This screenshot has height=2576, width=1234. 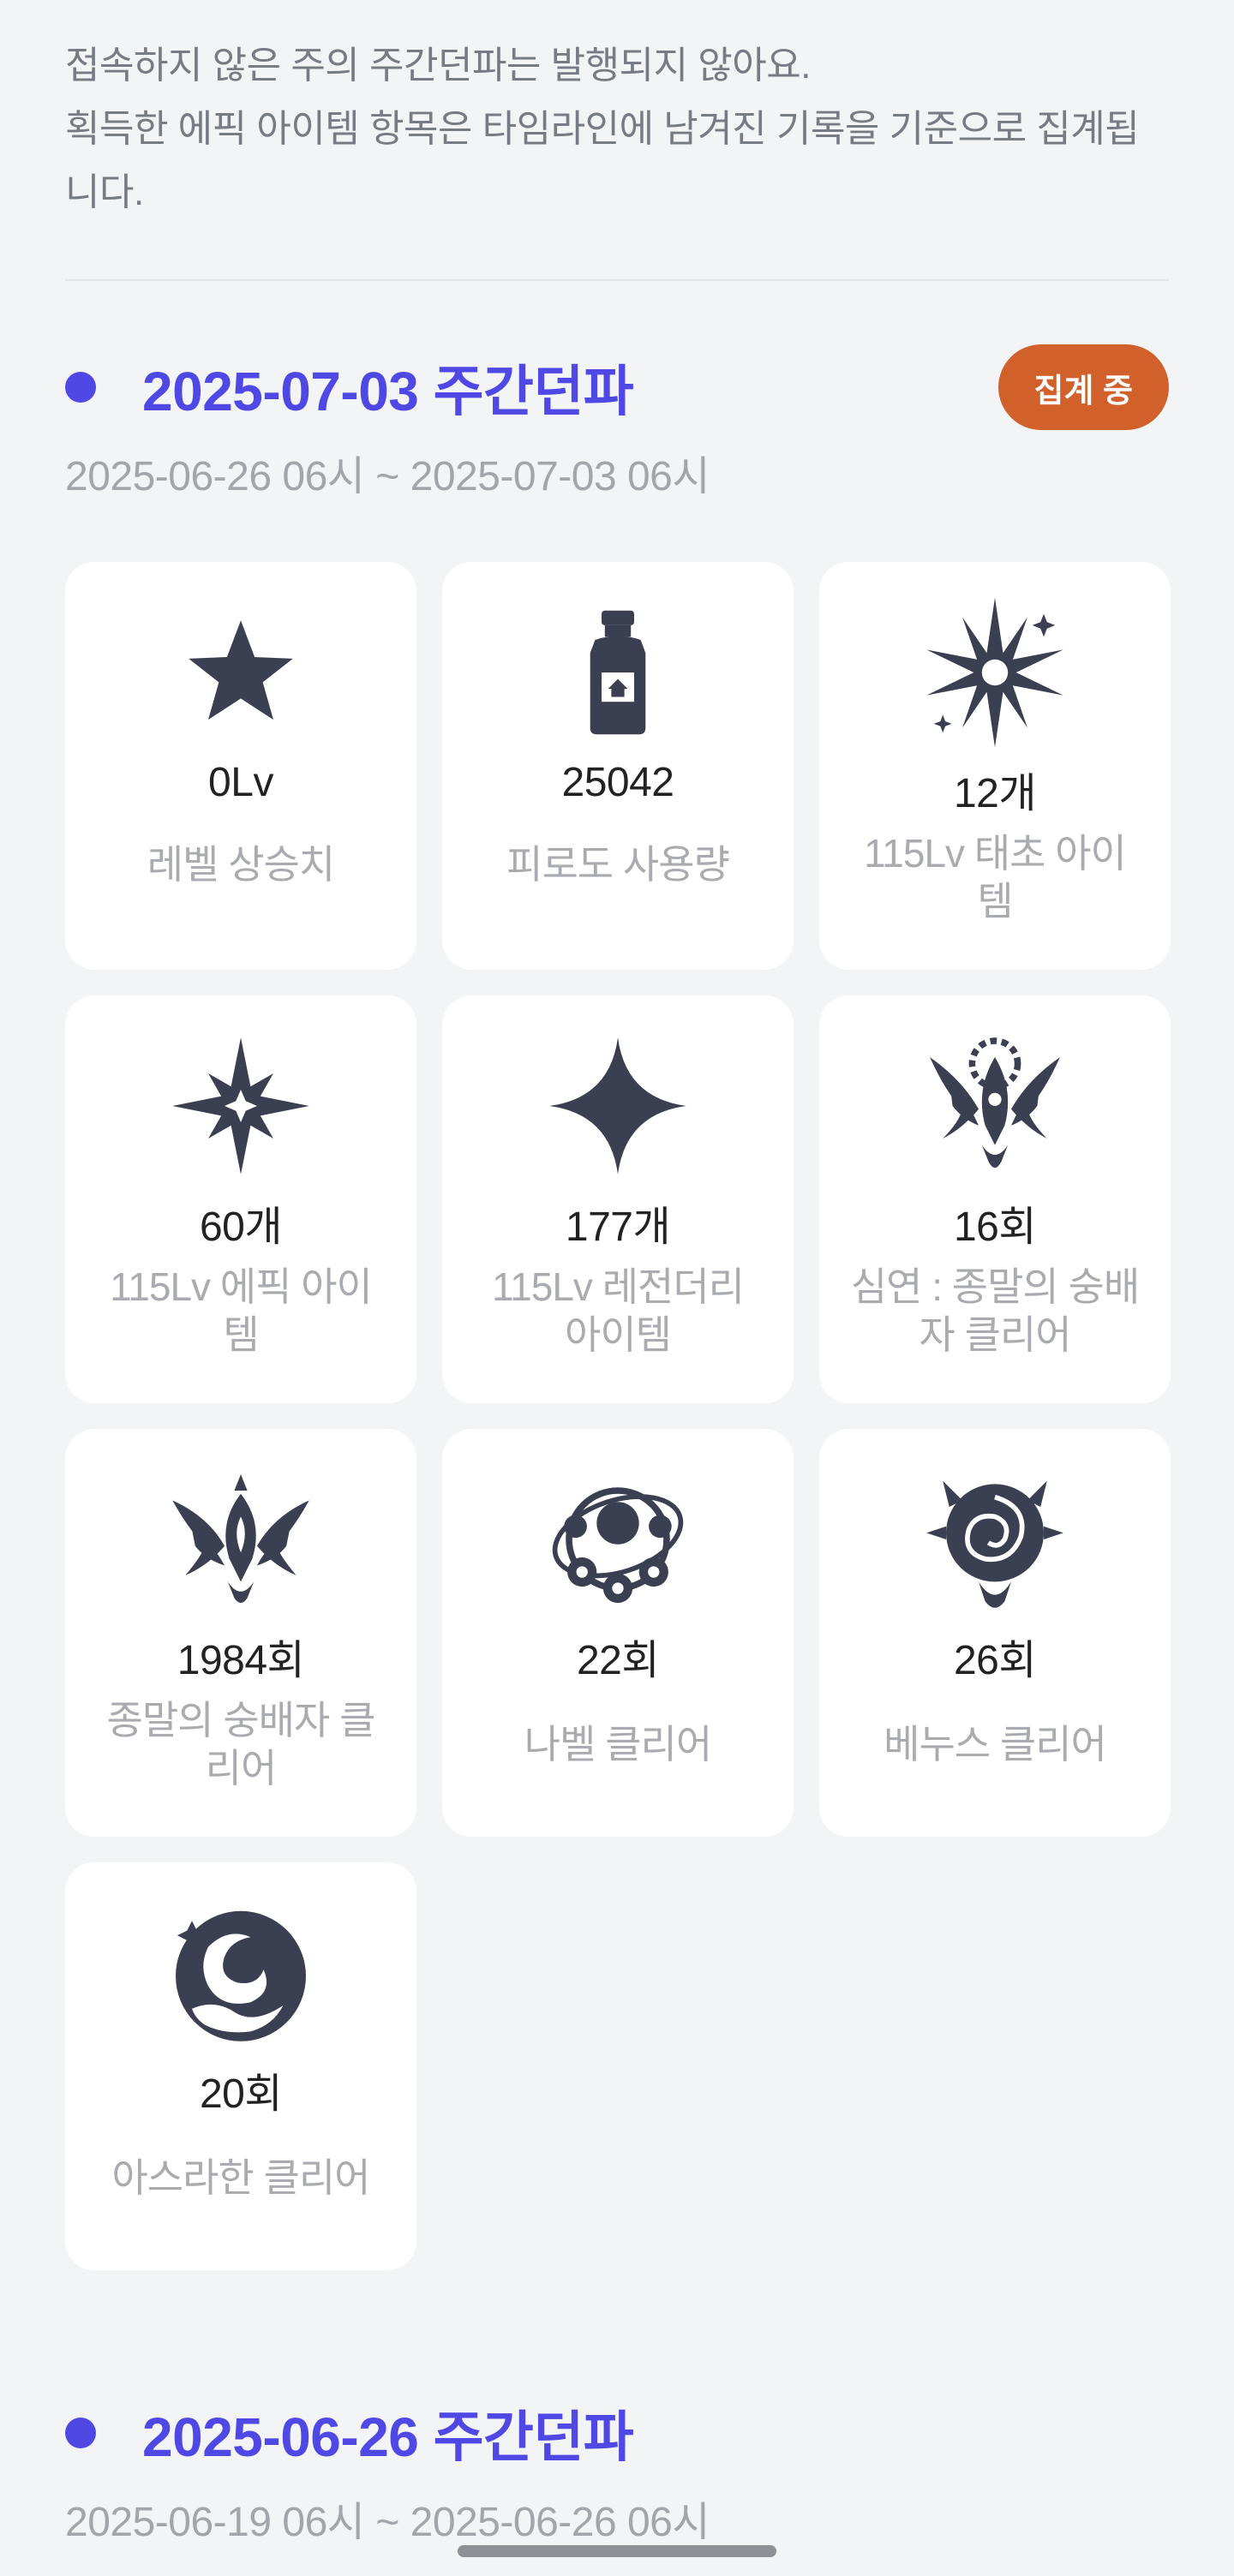 What do you see at coordinates (240, 672) in the screenshot?
I see `star-icon` at bounding box center [240, 672].